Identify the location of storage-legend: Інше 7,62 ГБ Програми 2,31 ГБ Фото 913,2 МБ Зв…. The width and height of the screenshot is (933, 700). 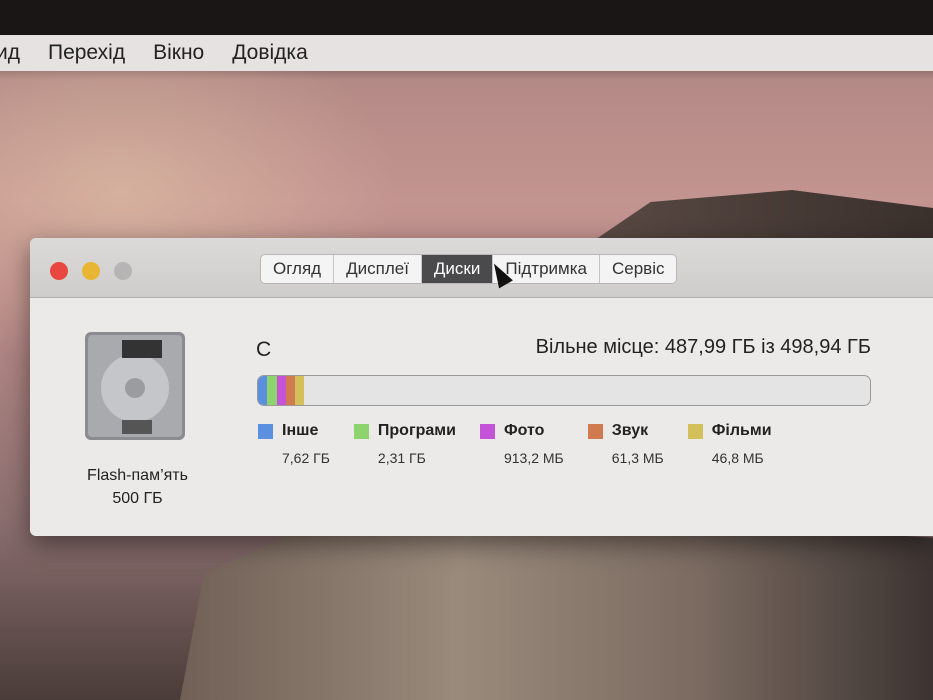
(527, 444).